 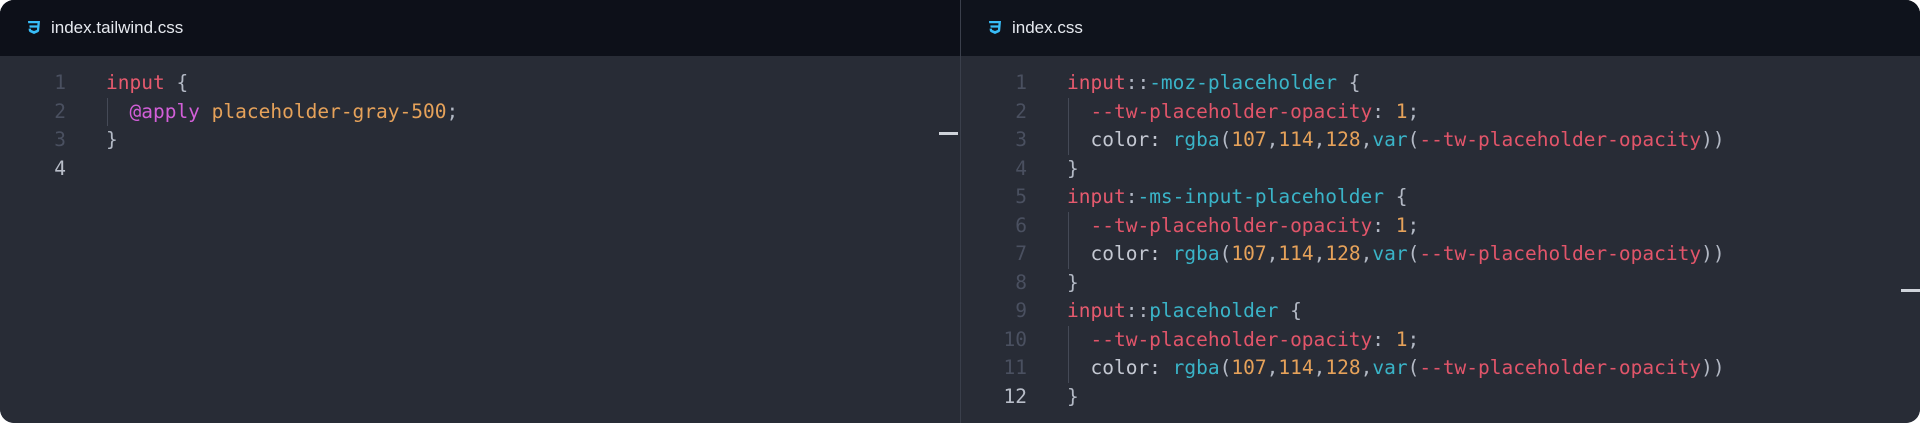 What do you see at coordinates (1440, 397) in the screenshot?
I see `code-line: 12}` at bounding box center [1440, 397].